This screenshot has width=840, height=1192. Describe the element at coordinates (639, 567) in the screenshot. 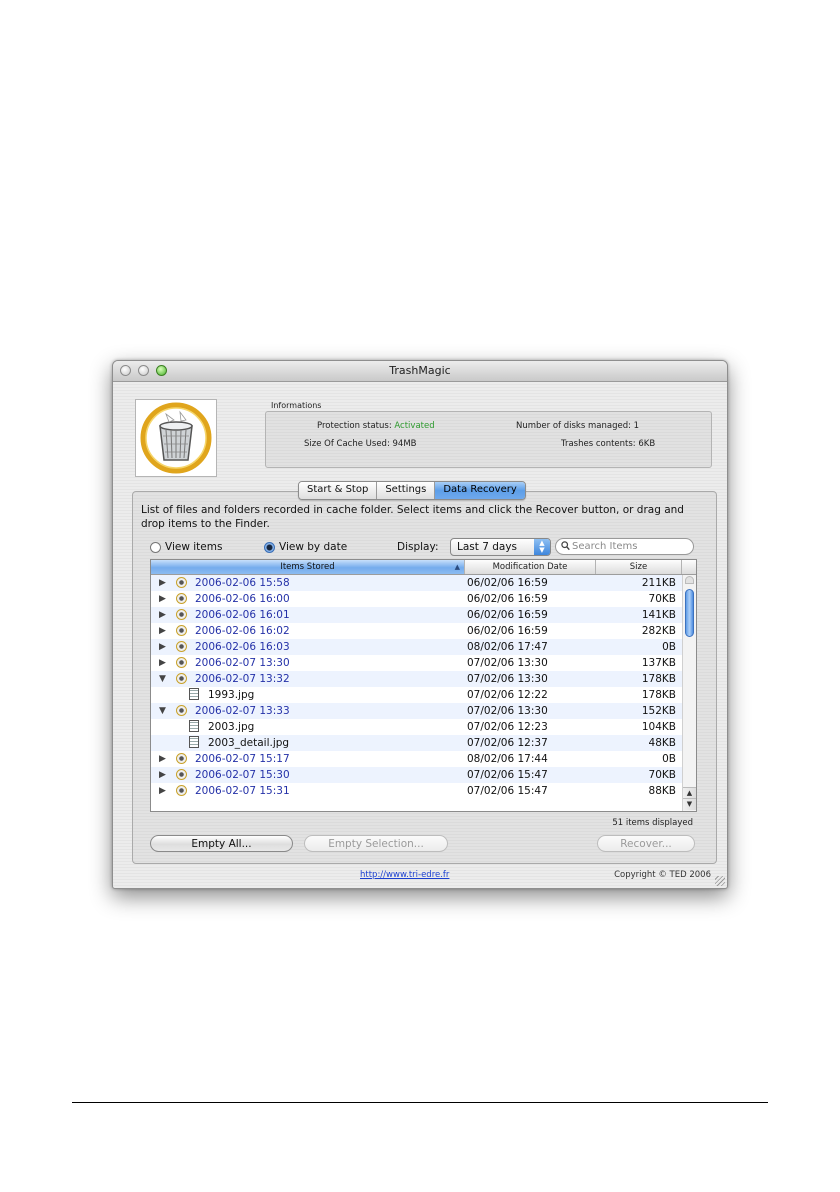

I see `column-header-size: Size` at that location.